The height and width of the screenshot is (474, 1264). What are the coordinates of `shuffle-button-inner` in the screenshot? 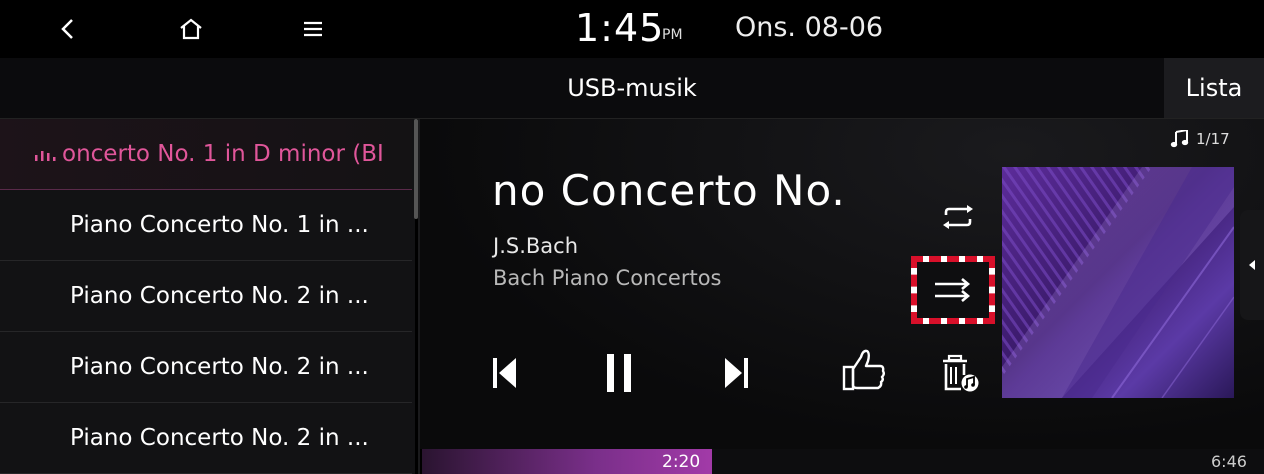 It's located at (953, 290).